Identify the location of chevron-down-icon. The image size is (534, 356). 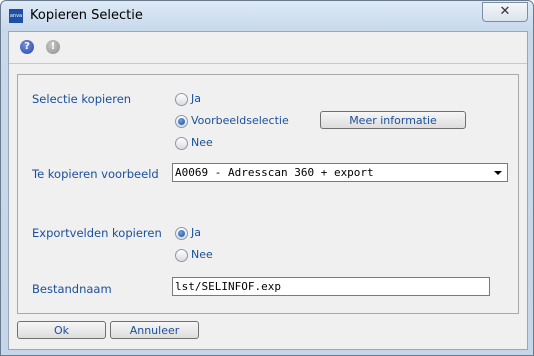
(498, 173).